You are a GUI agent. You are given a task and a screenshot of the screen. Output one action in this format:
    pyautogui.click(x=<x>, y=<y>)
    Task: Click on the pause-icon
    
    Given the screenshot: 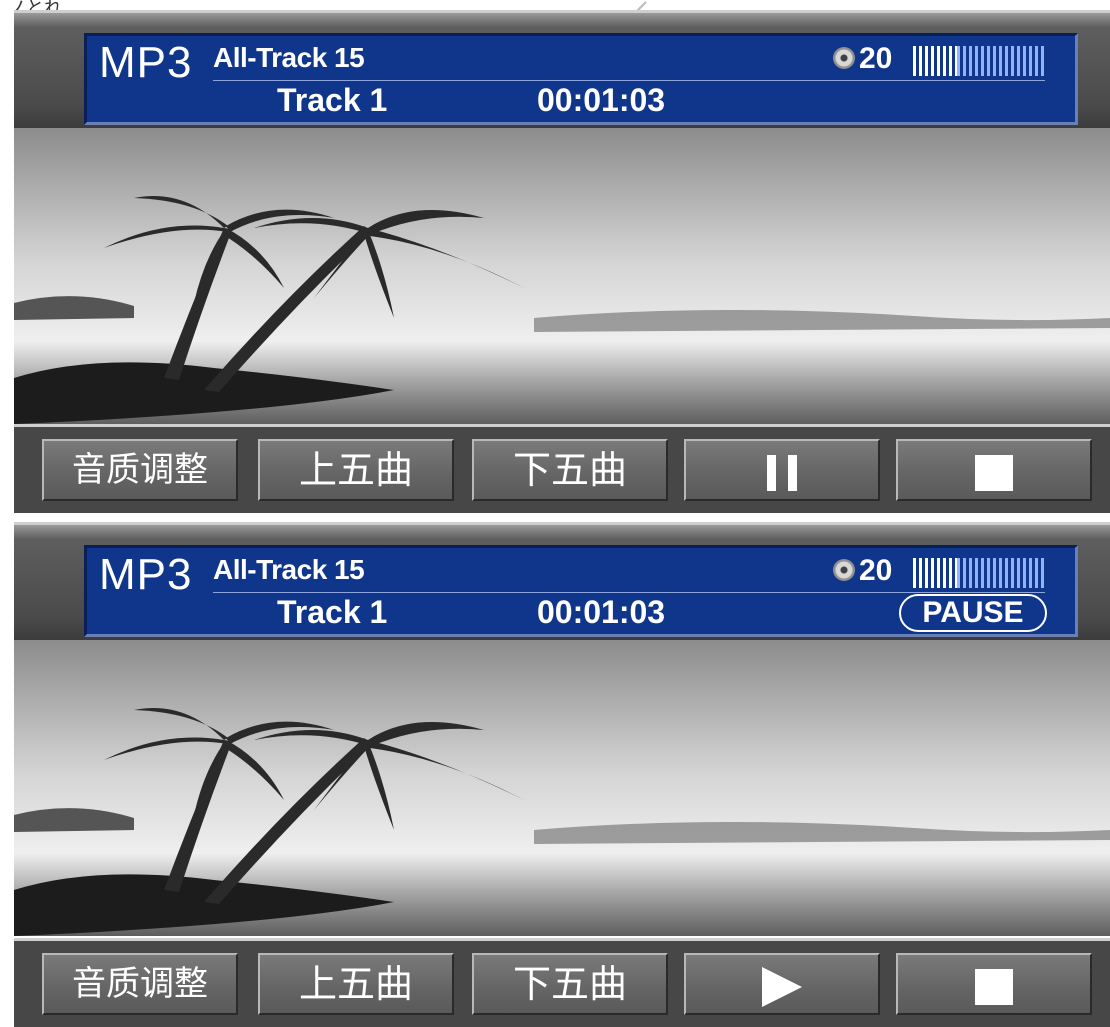 What is the action you would take?
    pyautogui.click(x=782, y=472)
    